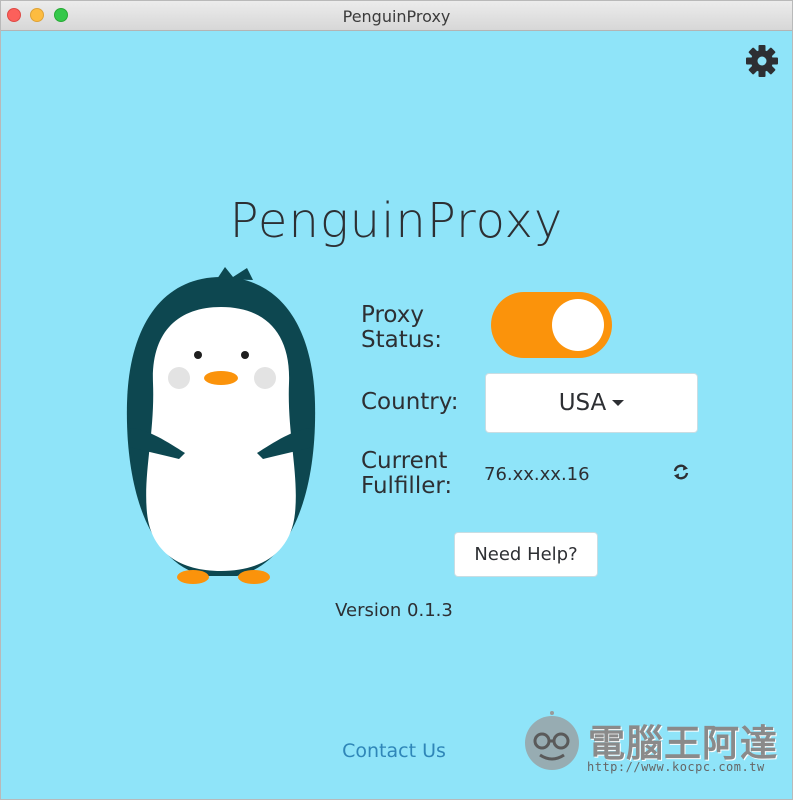 Image resolution: width=793 pixels, height=800 pixels. I want to click on proxy-status-label: Proxy Status:, so click(402, 327).